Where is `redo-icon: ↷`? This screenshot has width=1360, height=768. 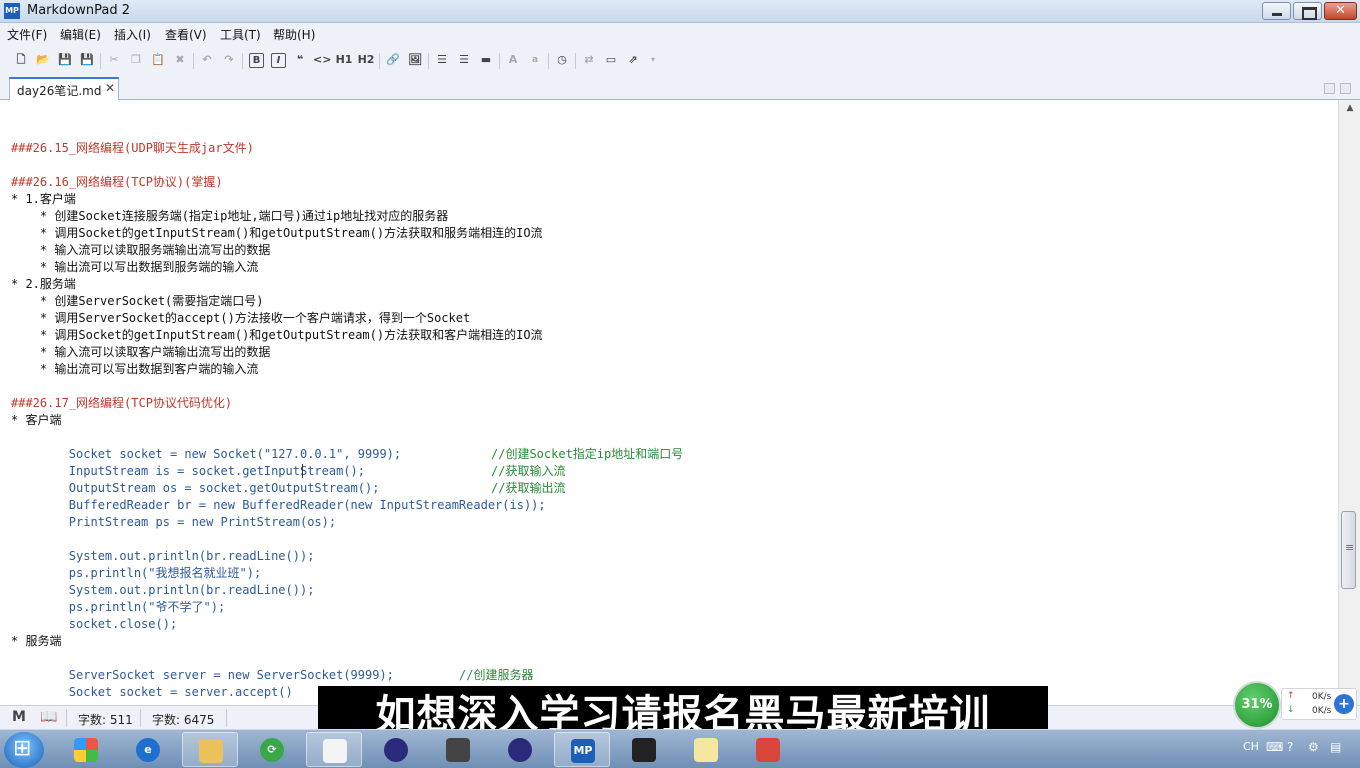 redo-icon: ↷ is located at coordinates (229, 60).